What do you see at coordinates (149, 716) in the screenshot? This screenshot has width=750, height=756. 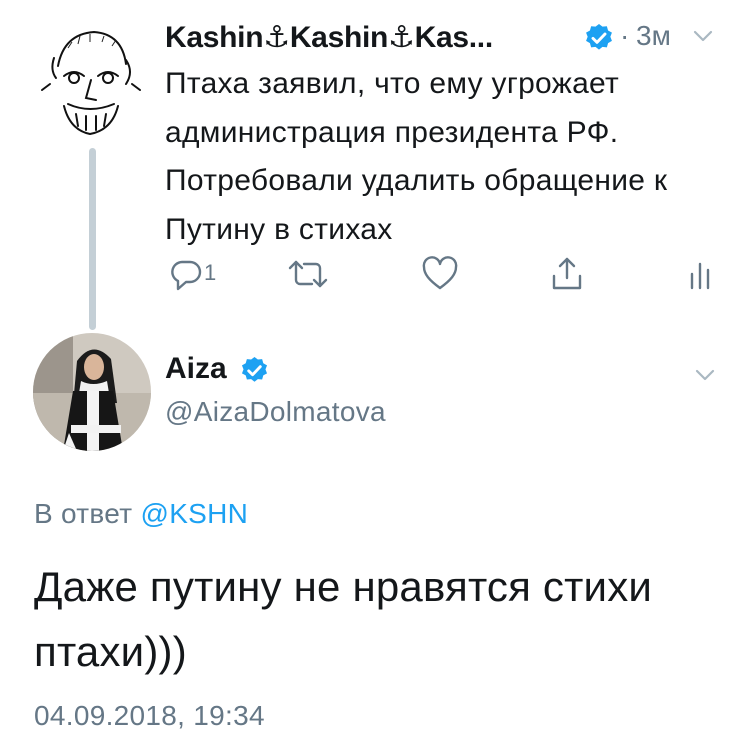 I see `reply-timestamp: 04.09.2018, 19:34` at bounding box center [149, 716].